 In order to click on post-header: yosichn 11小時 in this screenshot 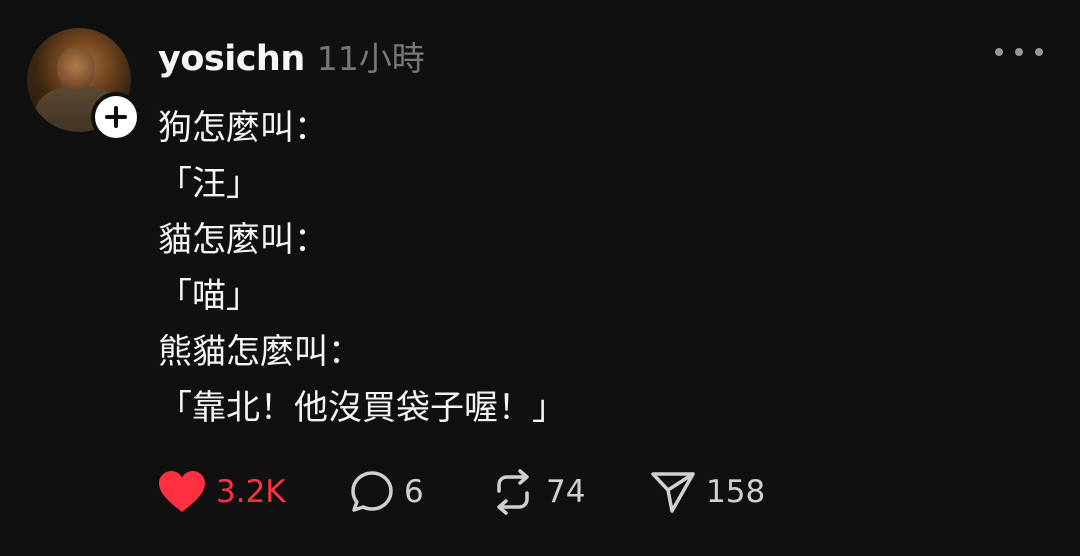, I will do `click(291, 56)`.